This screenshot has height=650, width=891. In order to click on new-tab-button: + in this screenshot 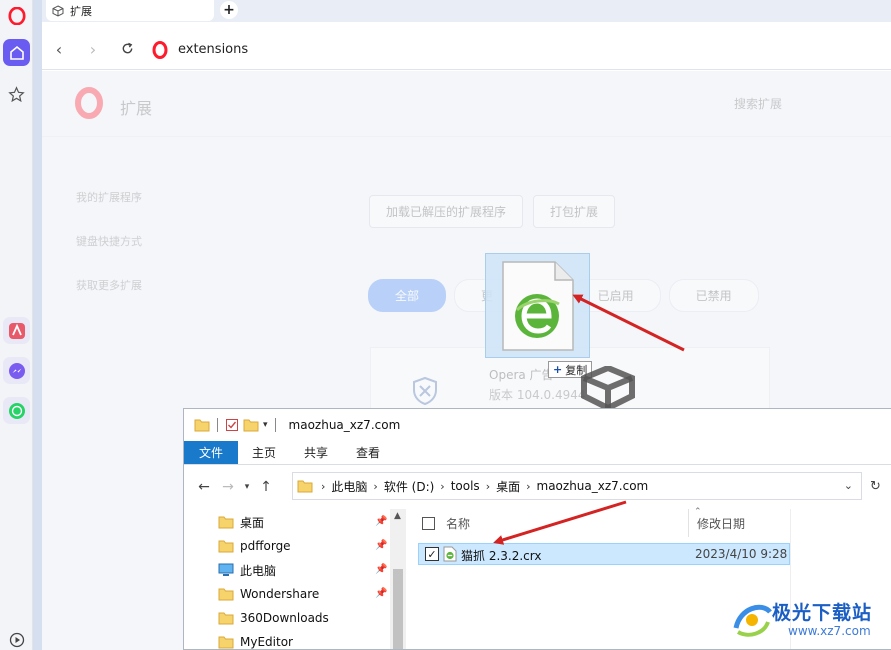, I will do `click(229, 10)`.